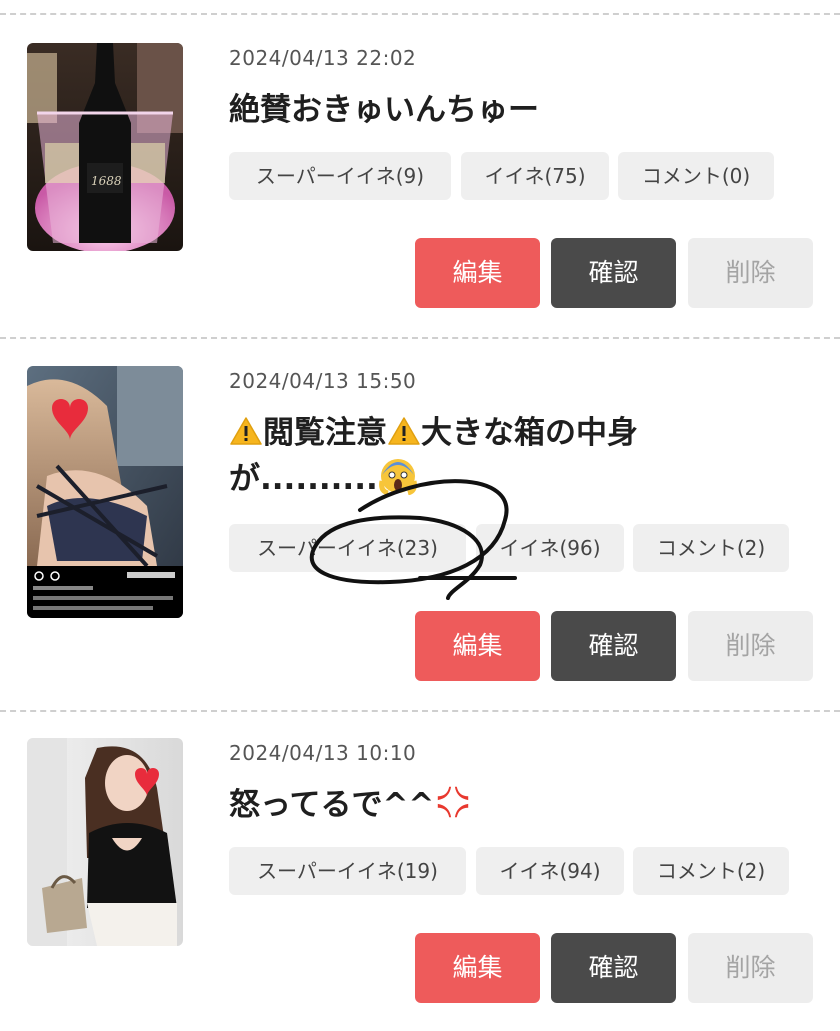 The image size is (840, 1031). I want to click on anger-symbol-icon, so click(453, 808).